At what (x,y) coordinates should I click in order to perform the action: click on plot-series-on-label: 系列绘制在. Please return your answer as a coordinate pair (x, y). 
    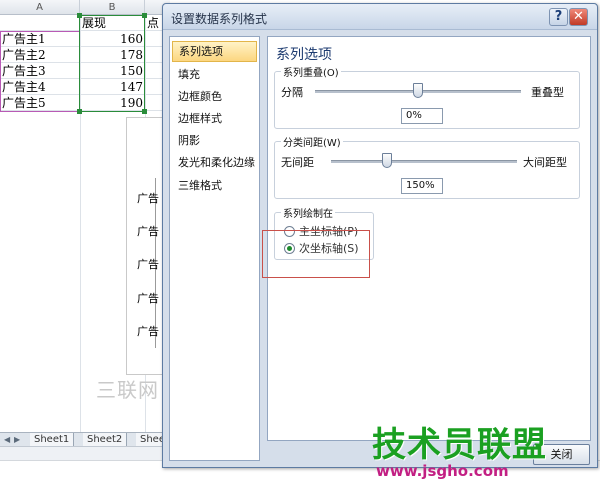
    Looking at the image, I should click on (308, 212).